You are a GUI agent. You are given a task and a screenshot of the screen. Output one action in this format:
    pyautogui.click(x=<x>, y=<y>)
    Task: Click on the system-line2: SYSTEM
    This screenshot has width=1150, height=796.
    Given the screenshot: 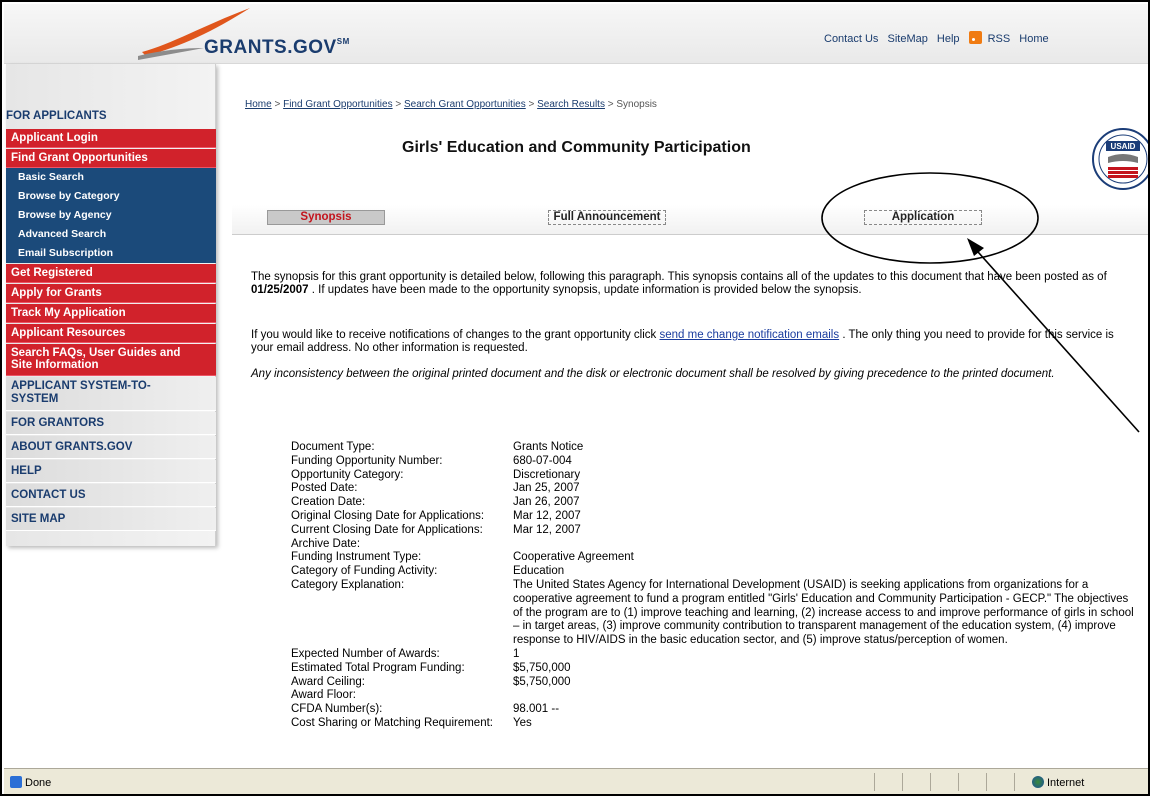 What is the action you would take?
    pyautogui.click(x=35, y=399)
    